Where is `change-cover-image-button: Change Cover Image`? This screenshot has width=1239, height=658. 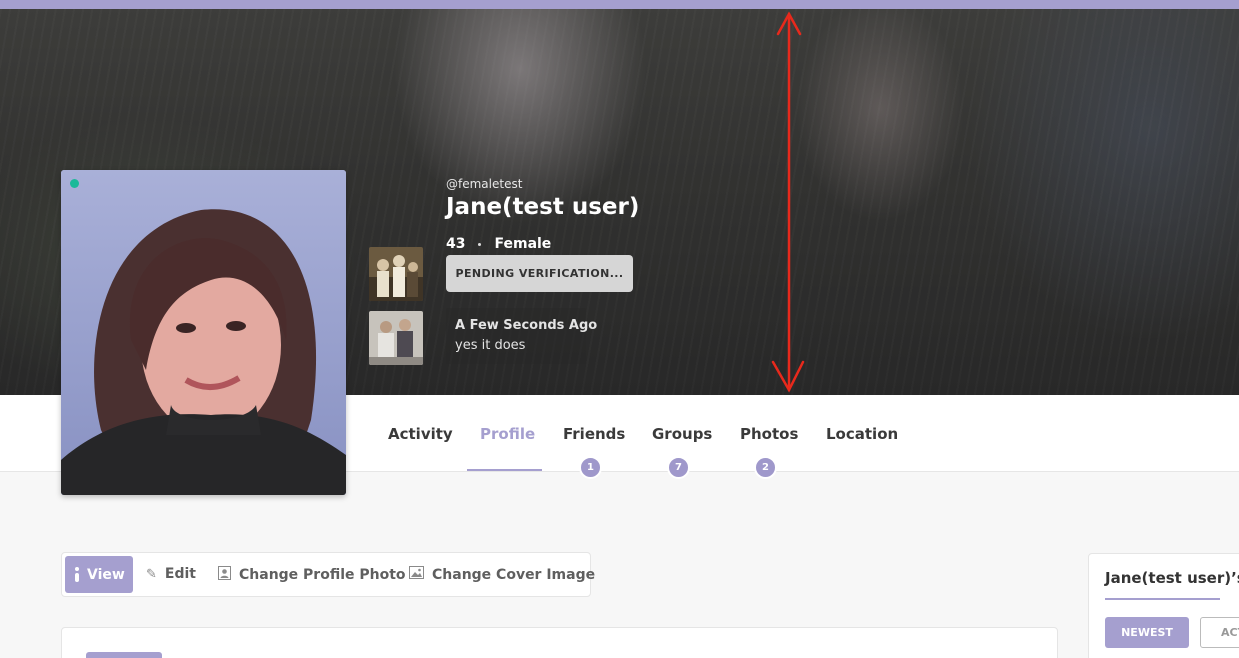 change-cover-image-button: Change Cover Image is located at coordinates (502, 574).